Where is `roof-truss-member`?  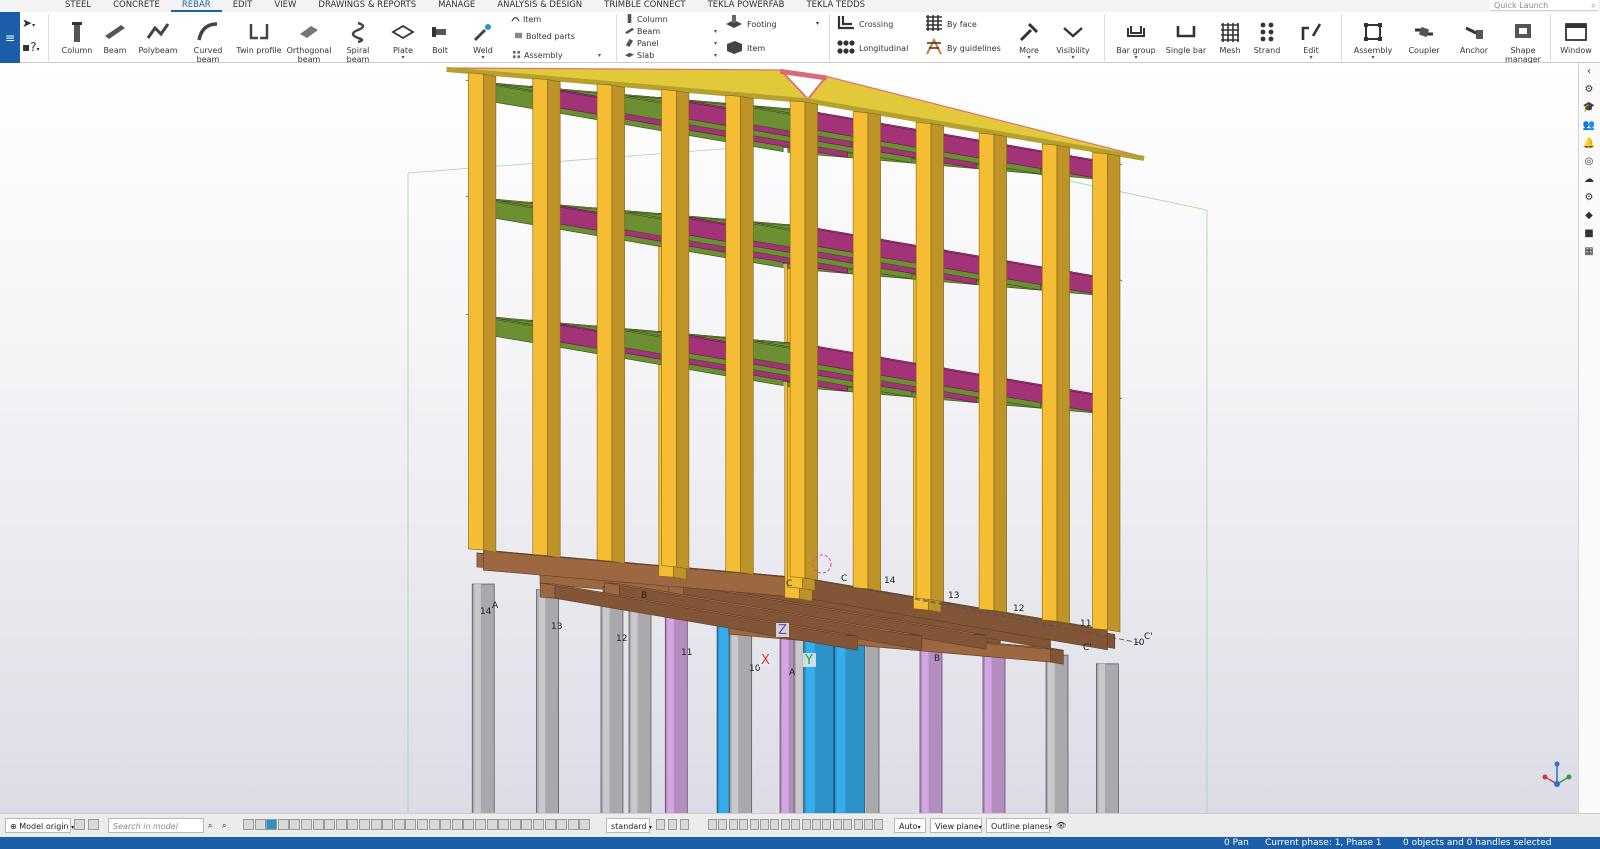 roof-truss-member is located at coordinates (617, 71).